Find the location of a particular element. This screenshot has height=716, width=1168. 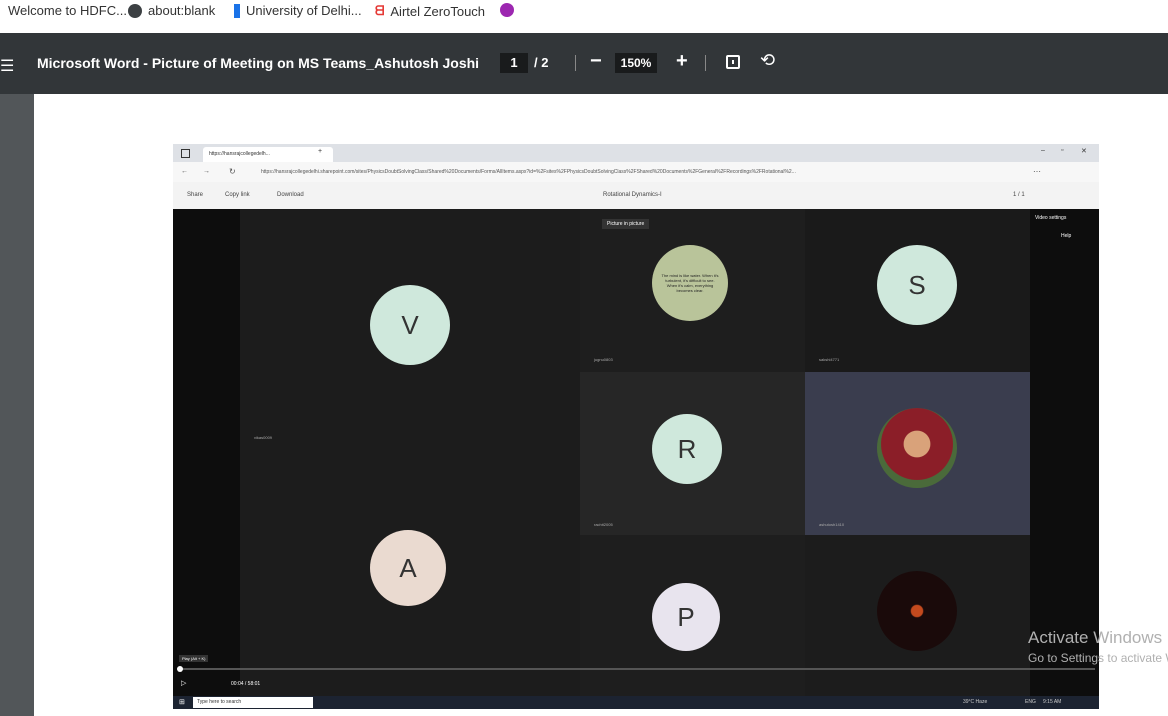

participant-tile: ashutosh1410 is located at coordinates (917, 453).